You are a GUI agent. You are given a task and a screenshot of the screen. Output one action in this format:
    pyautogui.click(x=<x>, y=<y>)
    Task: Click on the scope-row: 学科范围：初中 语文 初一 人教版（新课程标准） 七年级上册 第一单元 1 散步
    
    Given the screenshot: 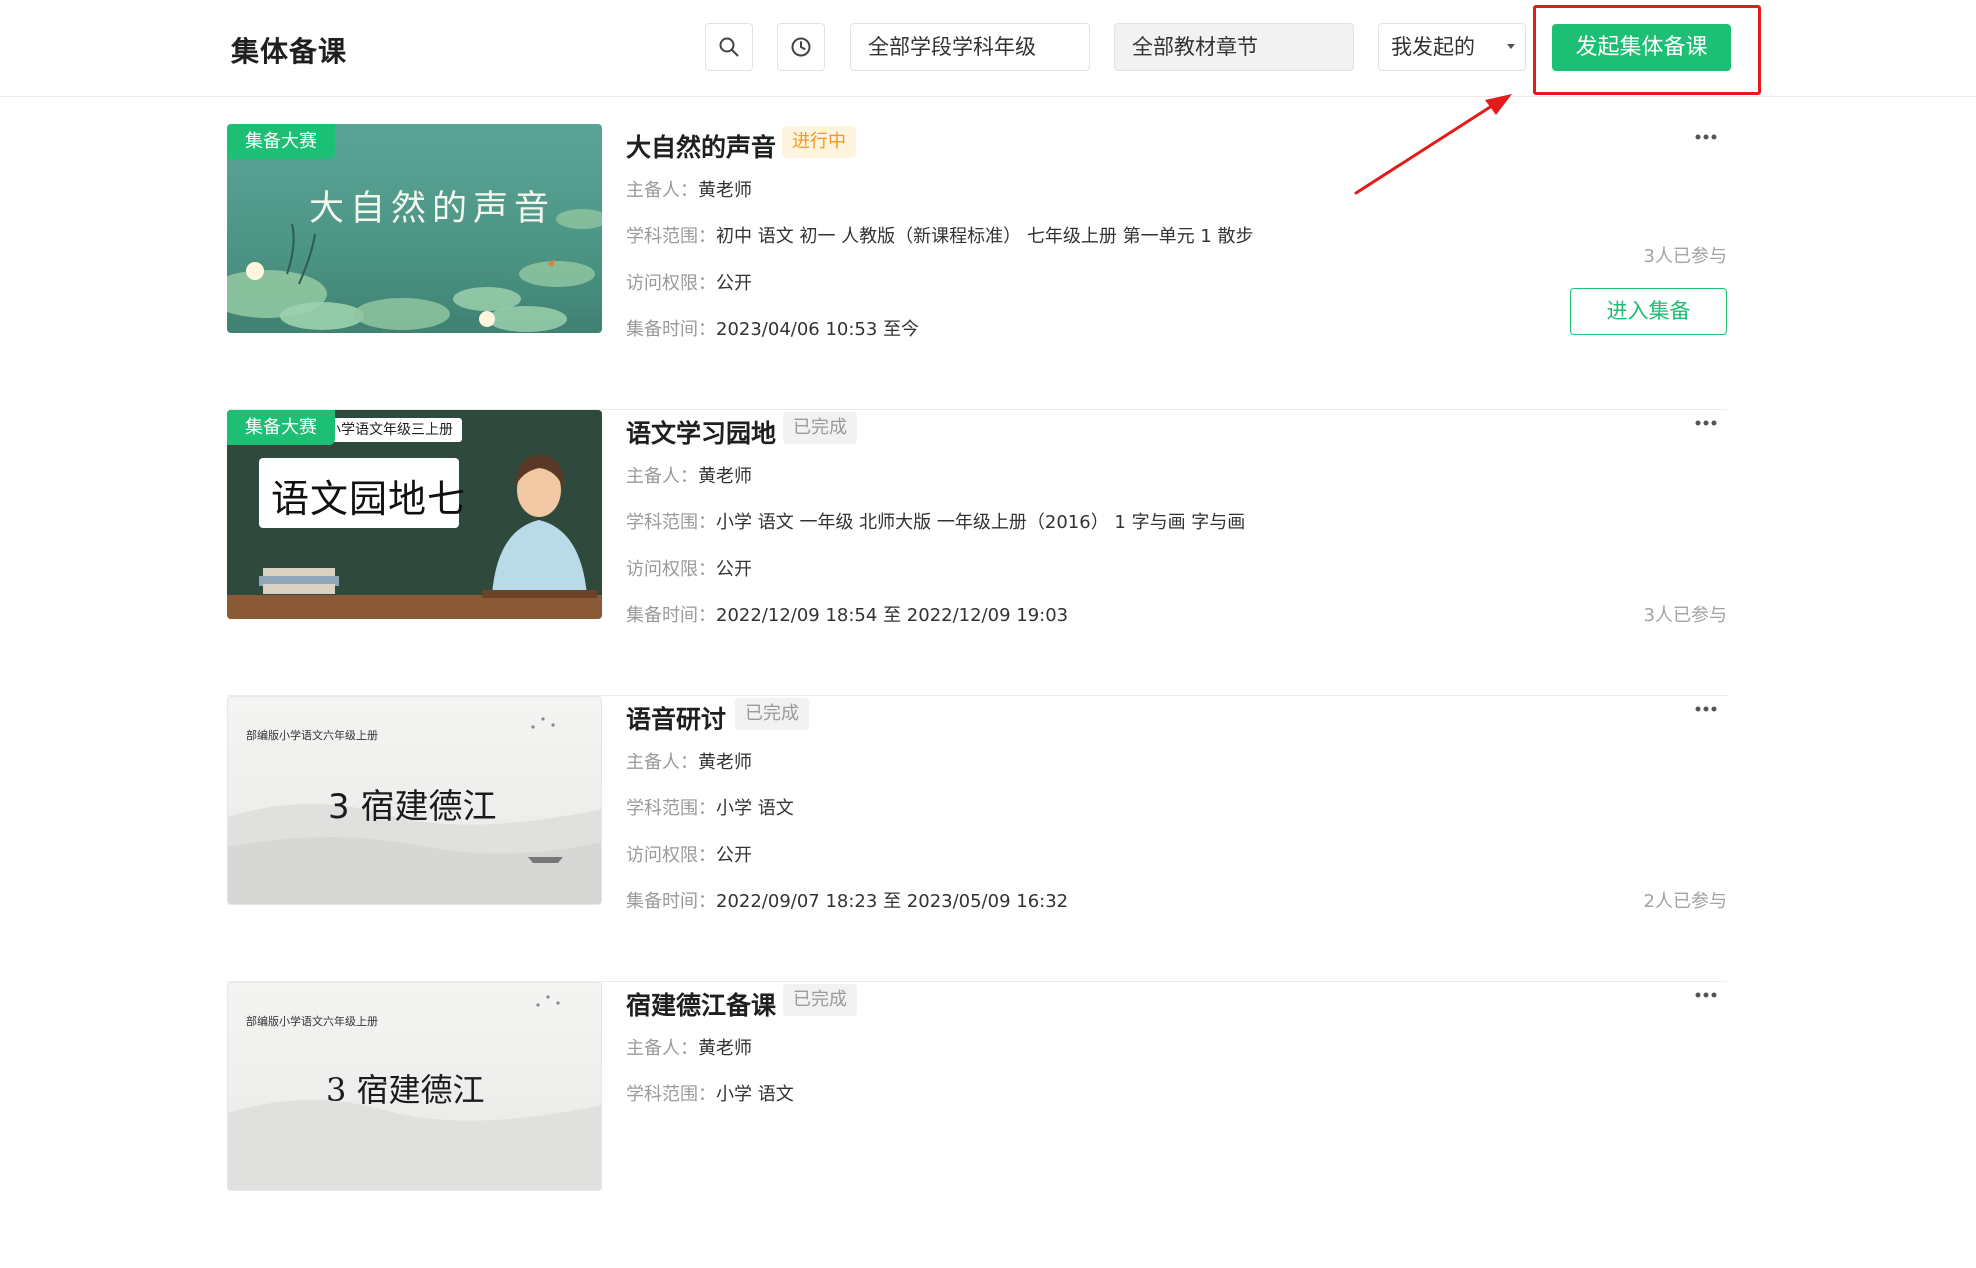 What is the action you would take?
    pyautogui.click(x=940, y=235)
    